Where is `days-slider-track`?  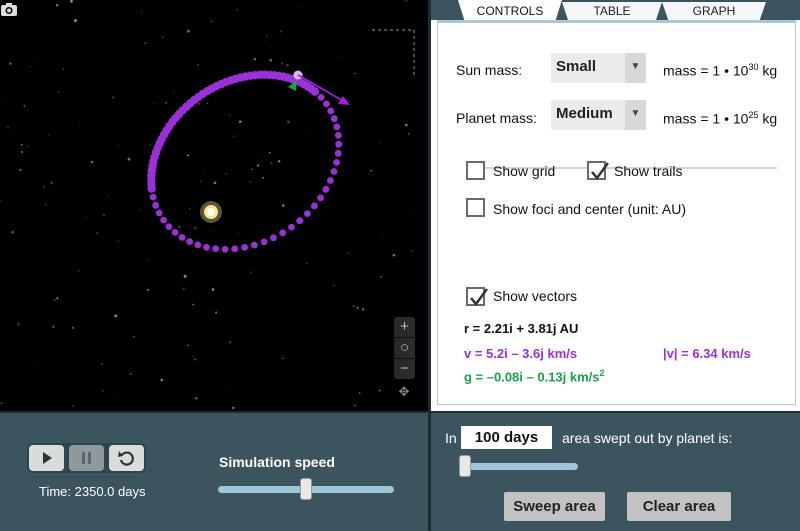
days-slider-track is located at coordinates (519, 466).